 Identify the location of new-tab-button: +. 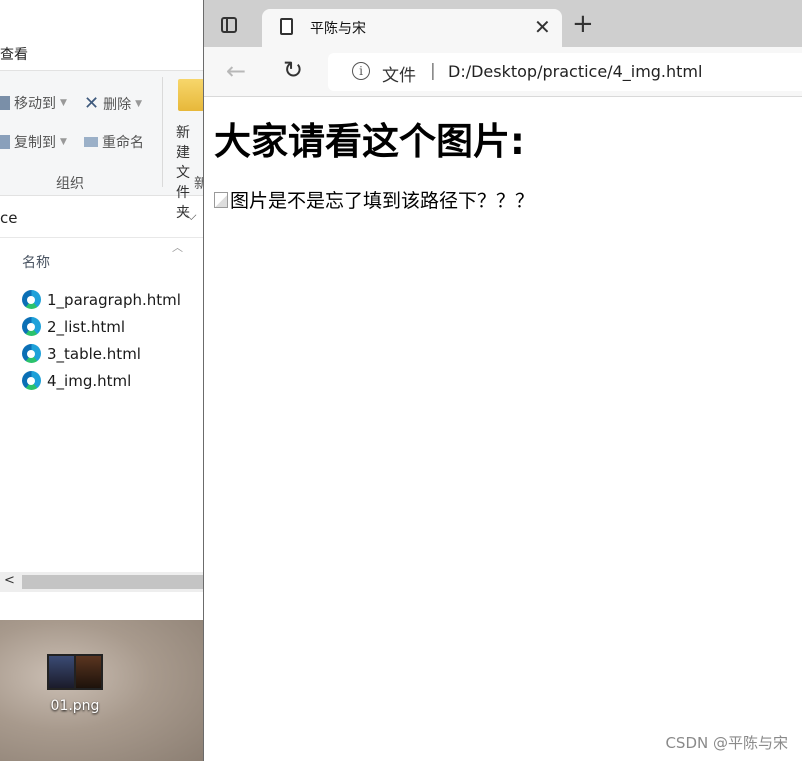
(583, 24).